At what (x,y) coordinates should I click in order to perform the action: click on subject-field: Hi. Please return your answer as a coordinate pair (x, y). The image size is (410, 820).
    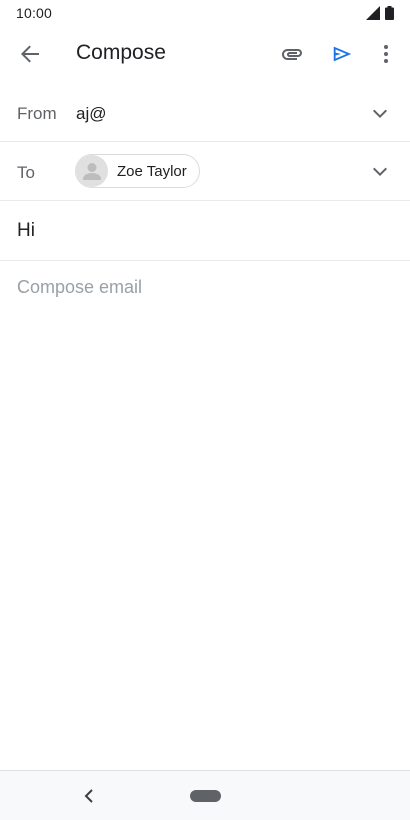
    Looking at the image, I should click on (205, 231).